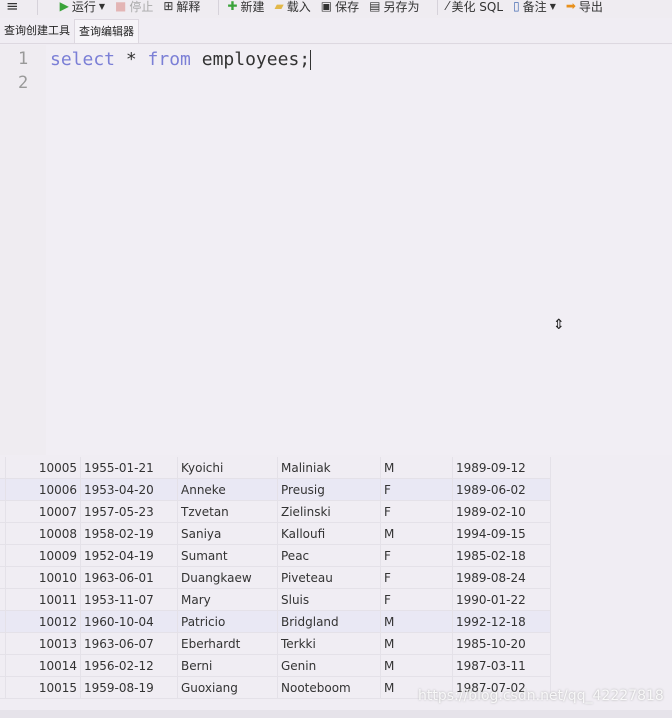  I want to click on hire-date-cell: 1985-02-18, so click(502, 555).